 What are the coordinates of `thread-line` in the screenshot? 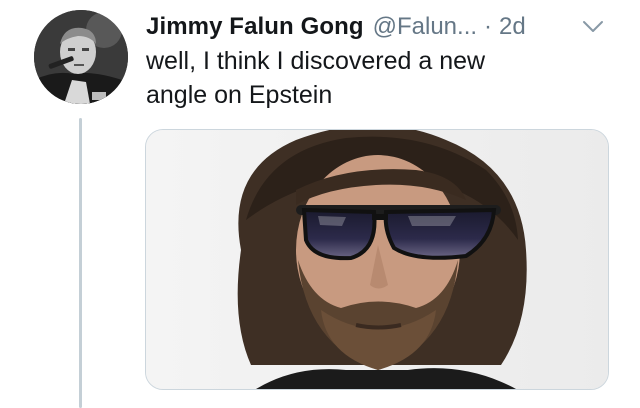 It's located at (80, 263).